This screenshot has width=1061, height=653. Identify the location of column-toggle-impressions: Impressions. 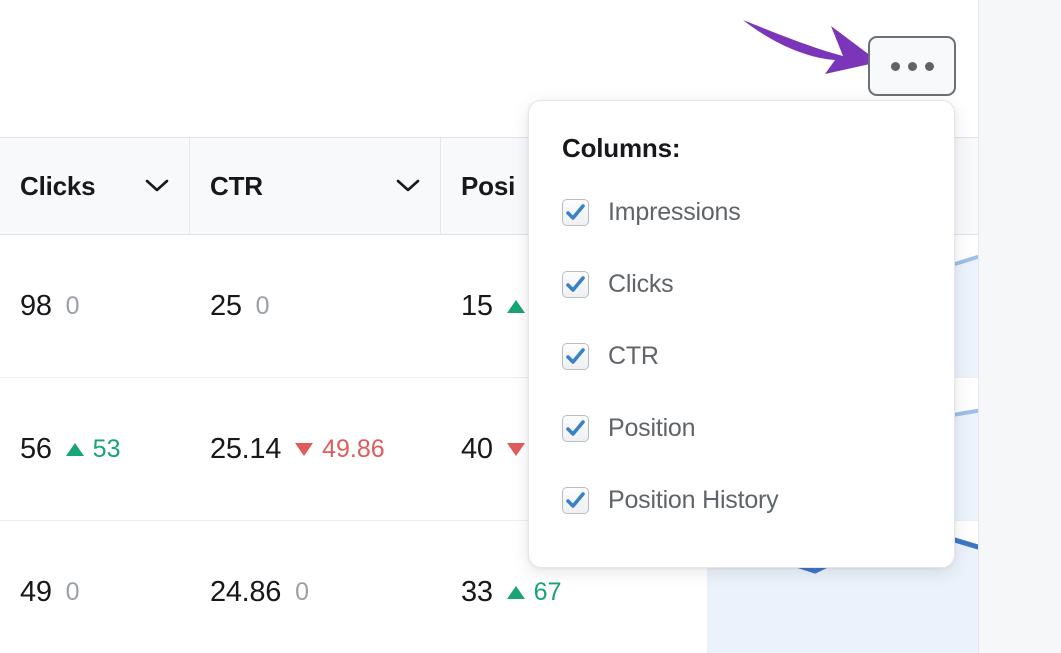
(758, 212).